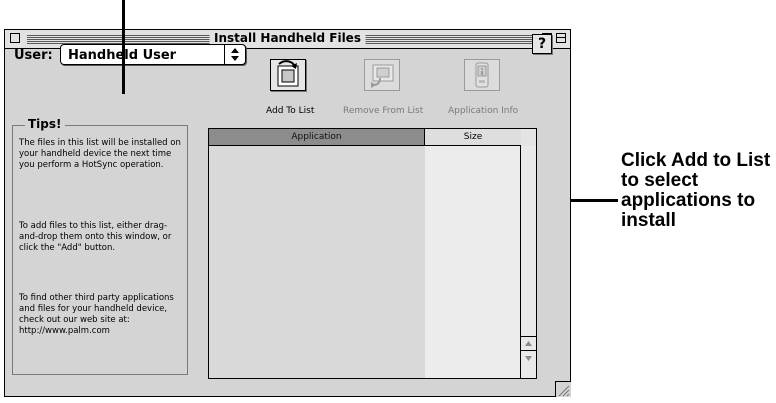 This screenshot has width=776, height=403. What do you see at coordinates (33, 55) in the screenshot?
I see `user-label: User:` at bounding box center [33, 55].